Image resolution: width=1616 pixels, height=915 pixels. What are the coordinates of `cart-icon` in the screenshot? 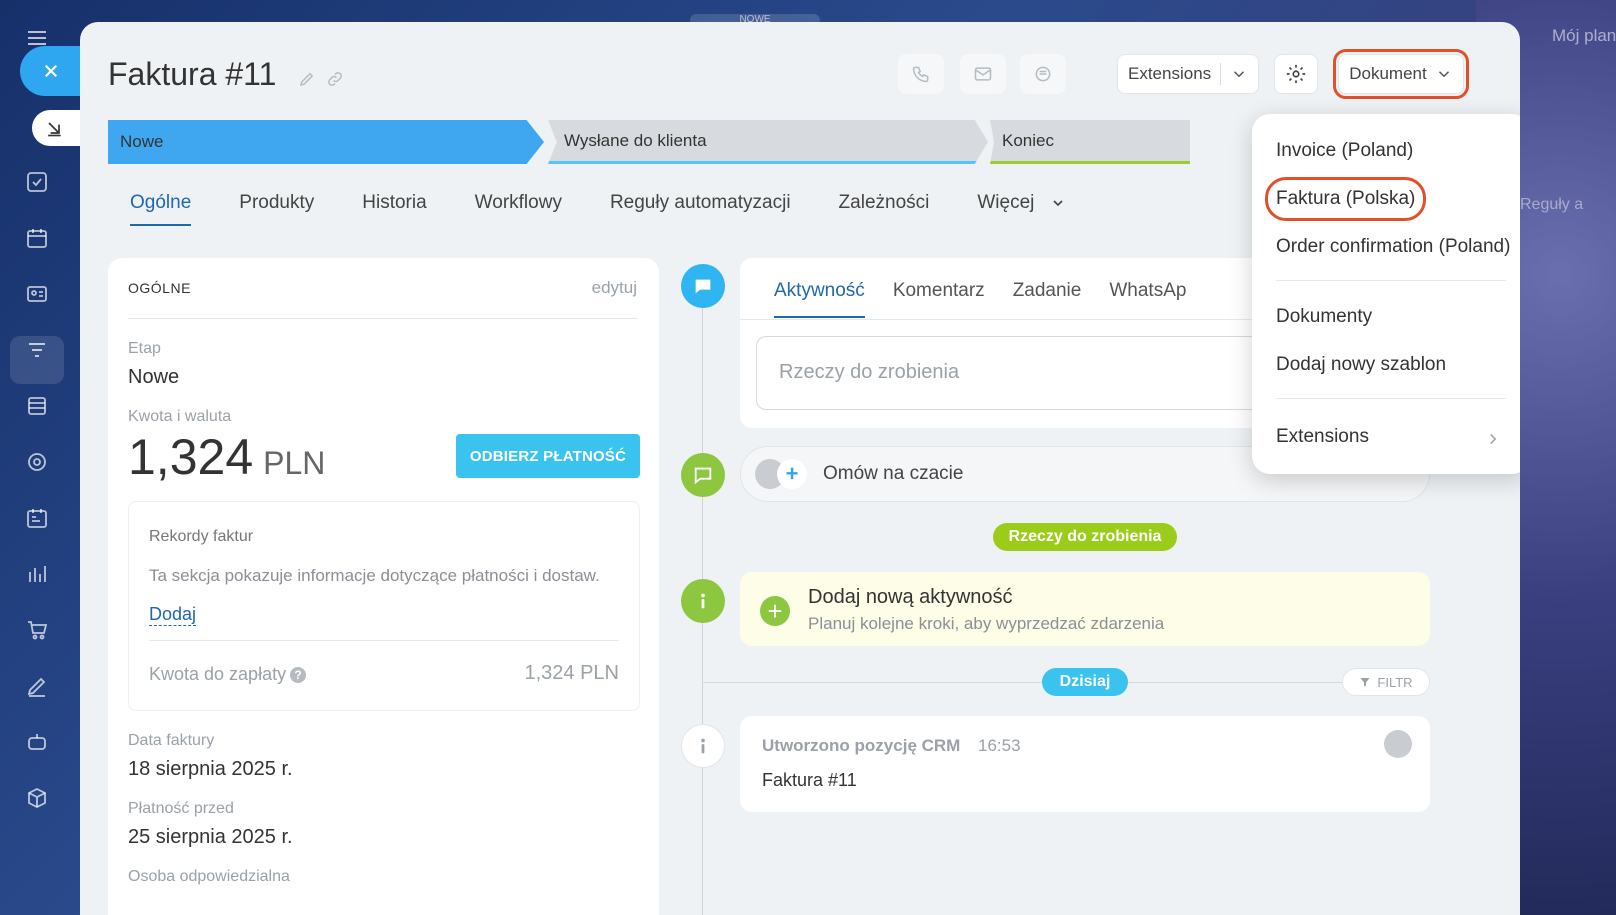 It's located at (37, 630).